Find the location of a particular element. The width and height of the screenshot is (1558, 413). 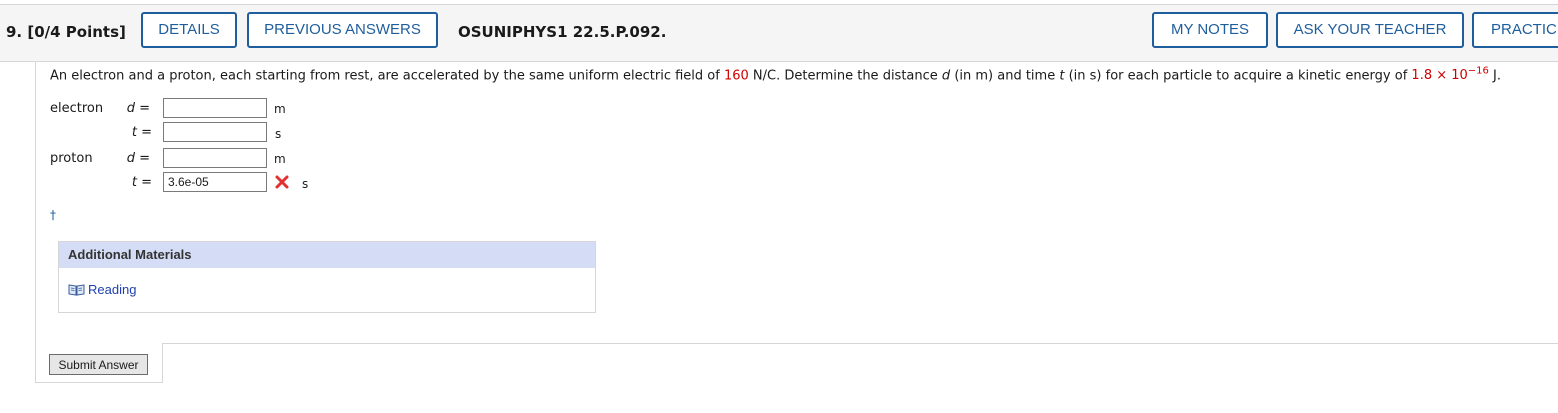

proton-label: proton is located at coordinates (71, 158).